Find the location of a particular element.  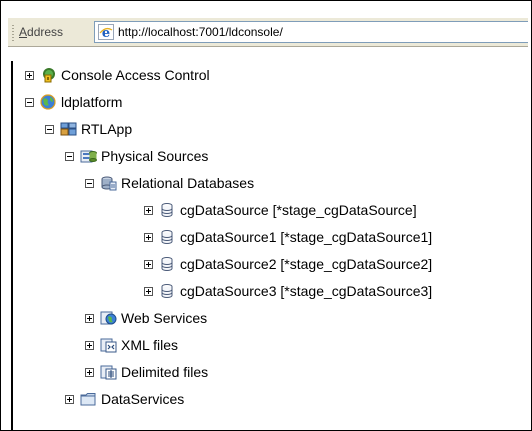

address-label: Address is located at coordinates (41, 32).